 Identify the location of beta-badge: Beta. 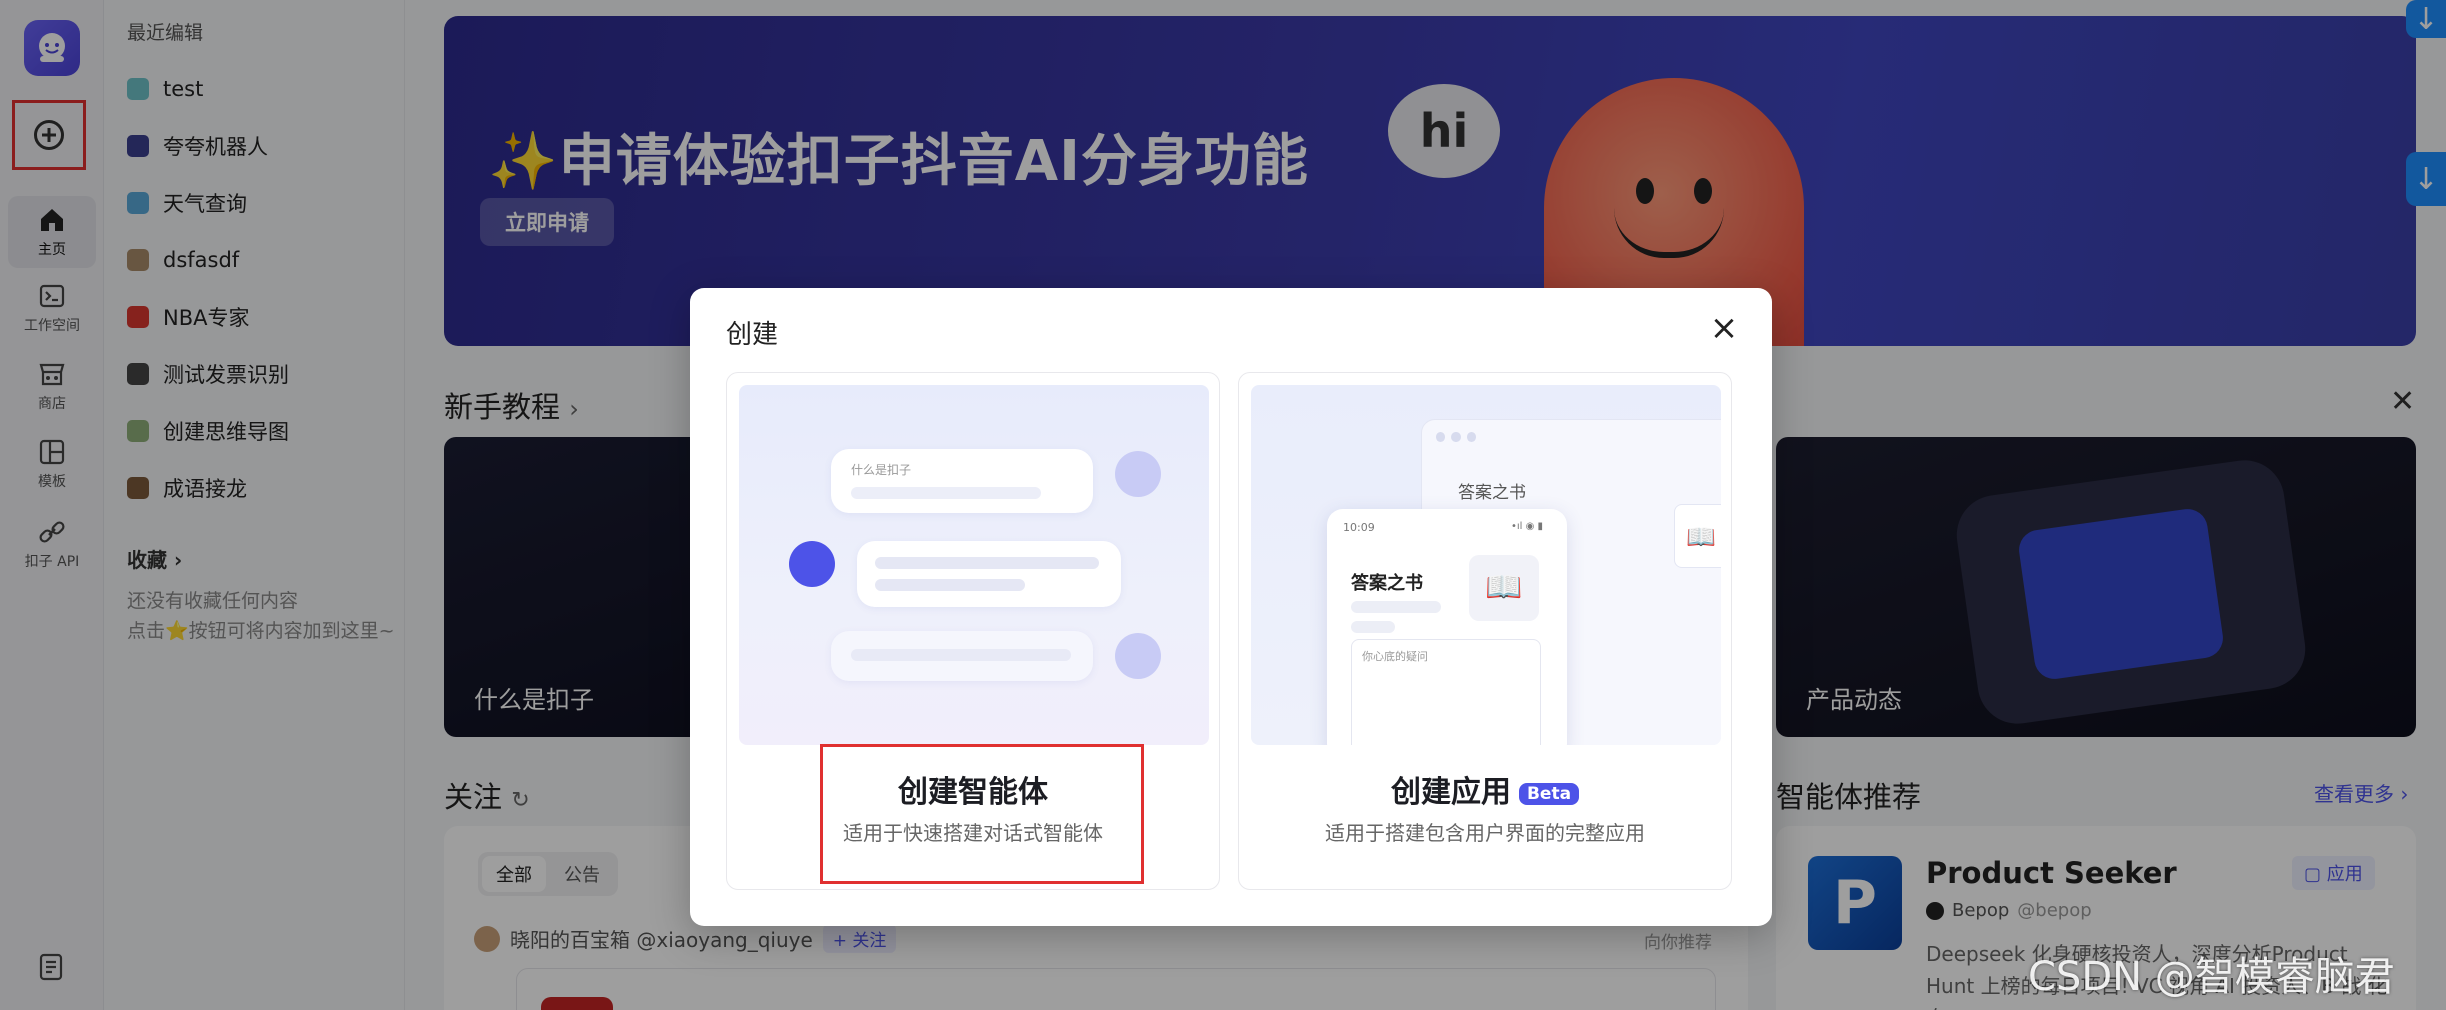
(1549, 793).